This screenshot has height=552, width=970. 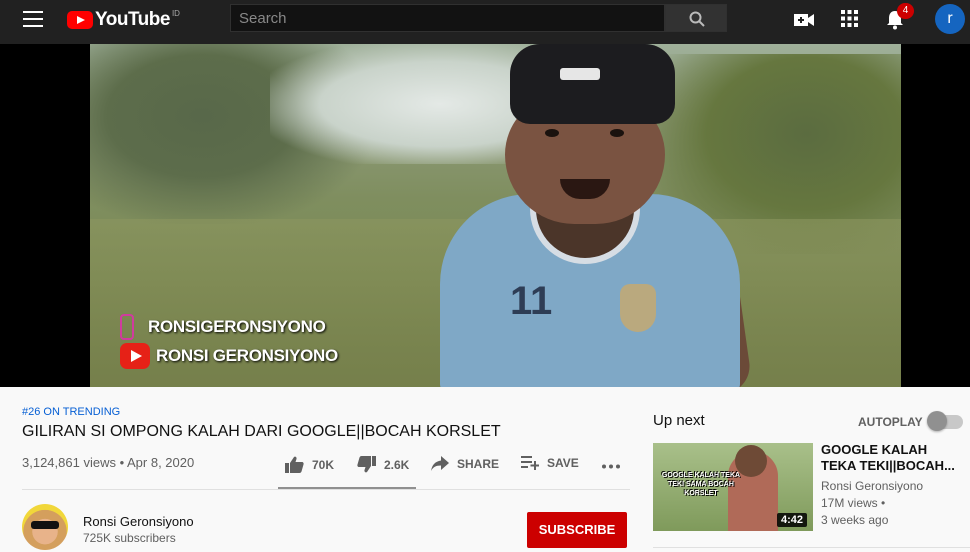 I want to click on kid-cap-strap, so click(x=580, y=74).